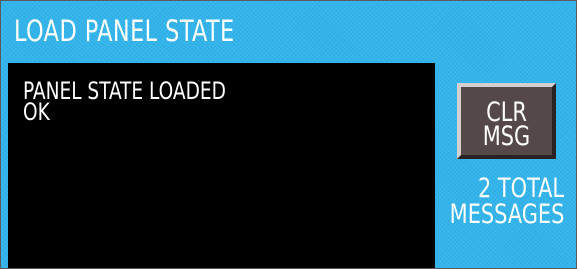 This screenshot has width=577, height=269. Describe the element at coordinates (124, 91) in the screenshot. I see `message-line: PANEL STATE LOADED` at that location.